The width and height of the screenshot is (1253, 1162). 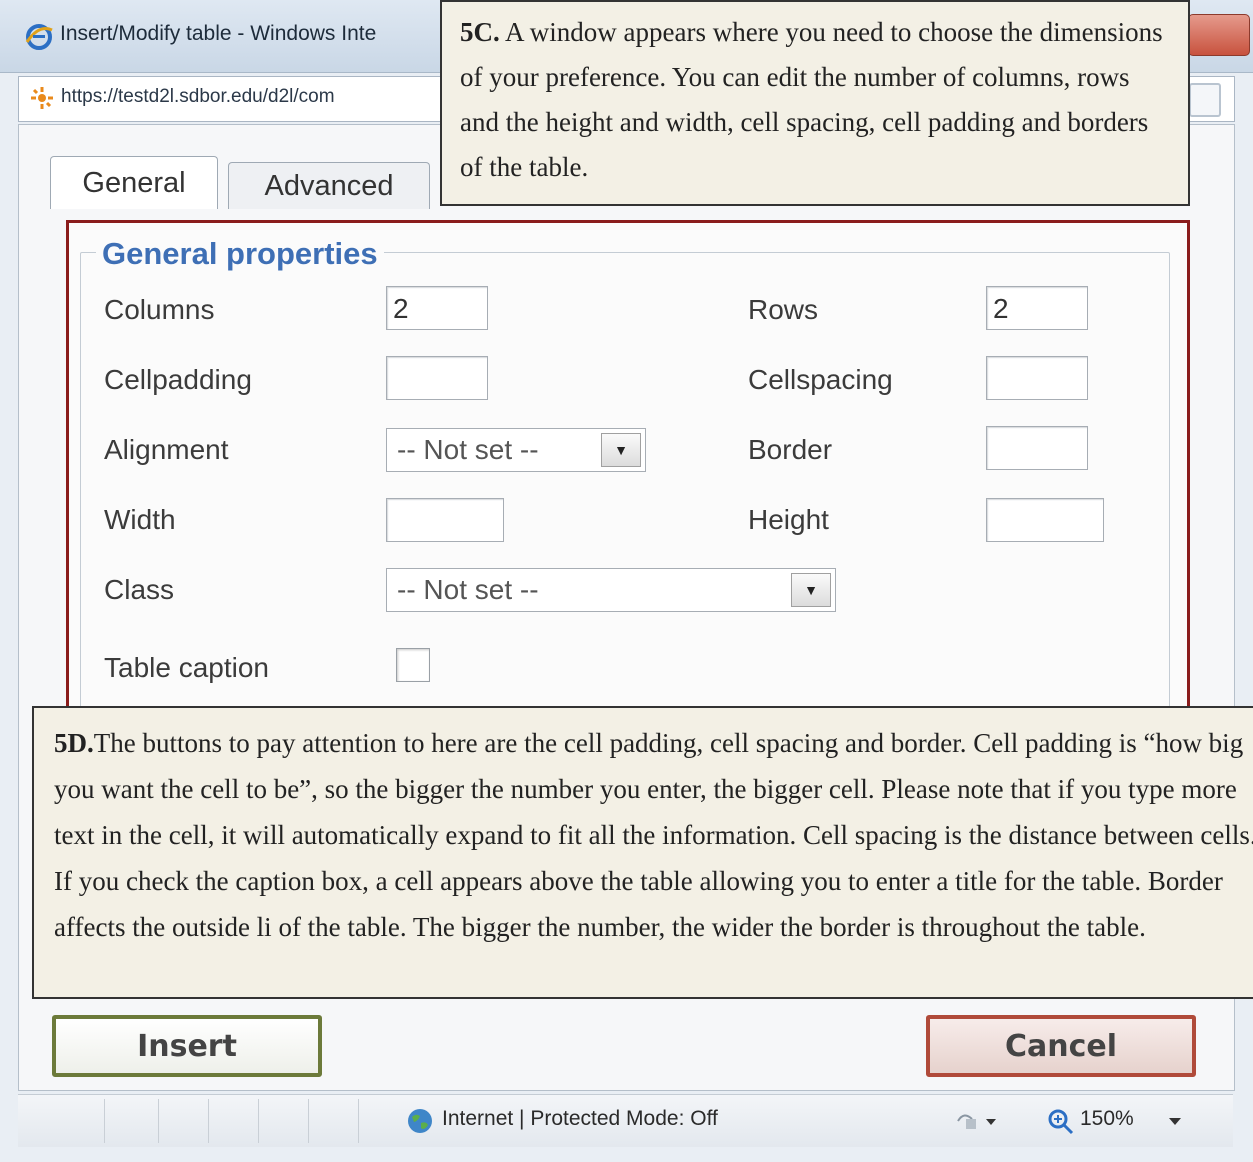 I want to click on width-input, so click(x=445, y=520).